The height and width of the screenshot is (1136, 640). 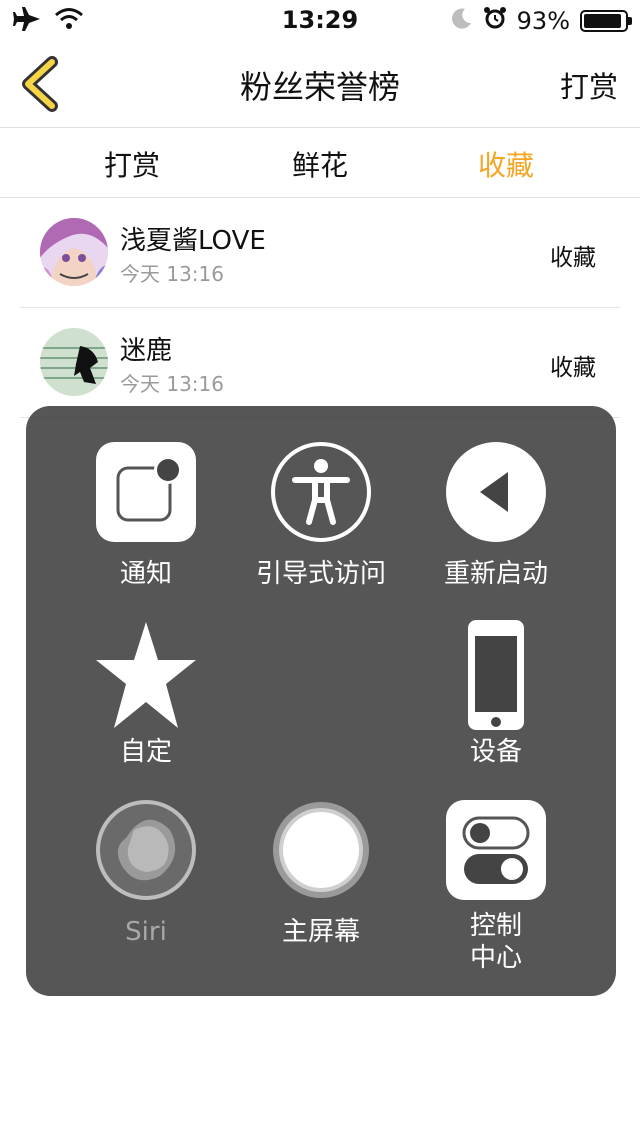 What do you see at coordinates (146, 932) in the screenshot?
I see `siri-label: Siri` at bounding box center [146, 932].